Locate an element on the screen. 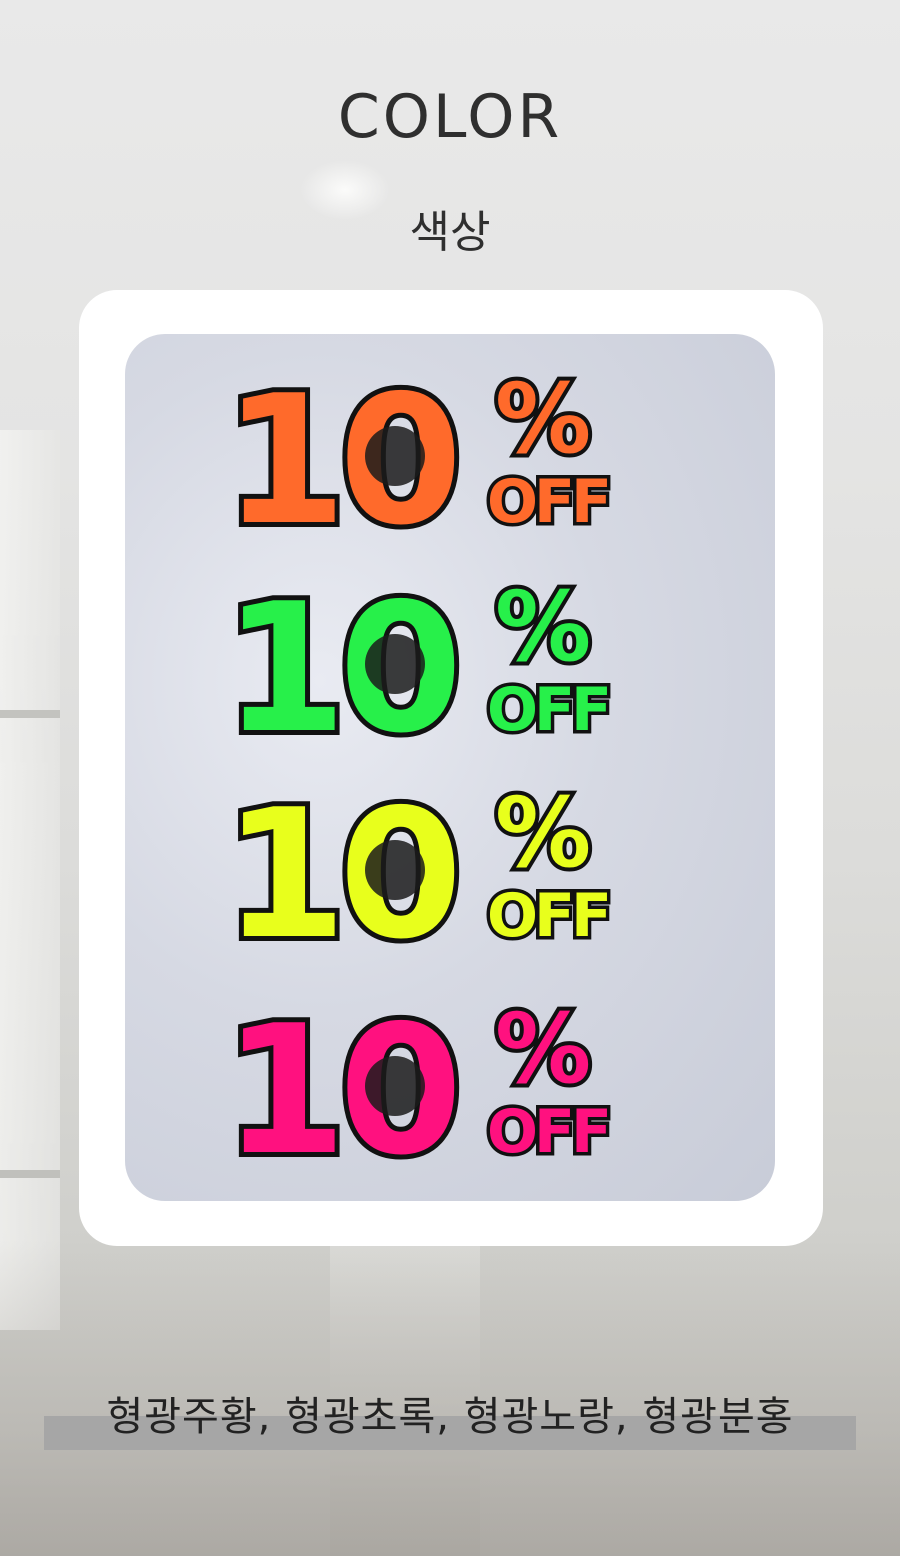  sticker-yellow: 10 % OFF is located at coordinates (416, 874).